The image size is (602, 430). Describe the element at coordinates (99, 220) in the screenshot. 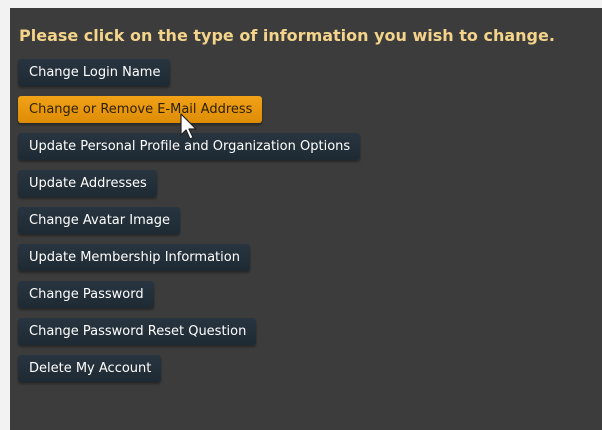

I see `change-avatar-button: Change Avatar Image` at that location.